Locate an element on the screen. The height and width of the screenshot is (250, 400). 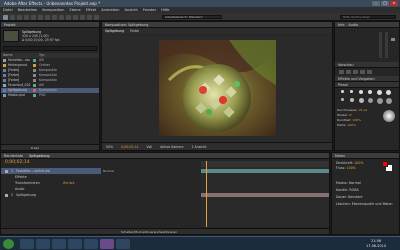
prev-frame-icon is located at coordinates (348, 72).